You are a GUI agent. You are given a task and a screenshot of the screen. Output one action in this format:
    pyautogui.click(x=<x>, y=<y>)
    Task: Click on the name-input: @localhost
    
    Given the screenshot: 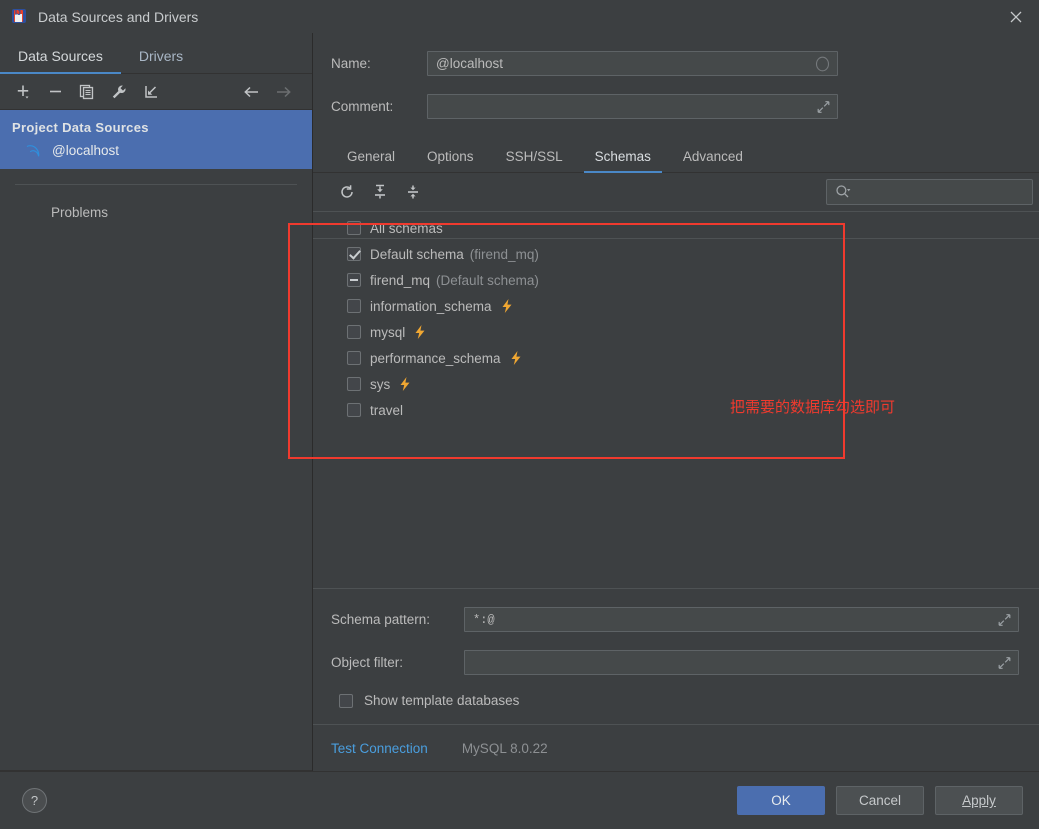 What is the action you would take?
    pyautogui.click(x=632, y=63)
    